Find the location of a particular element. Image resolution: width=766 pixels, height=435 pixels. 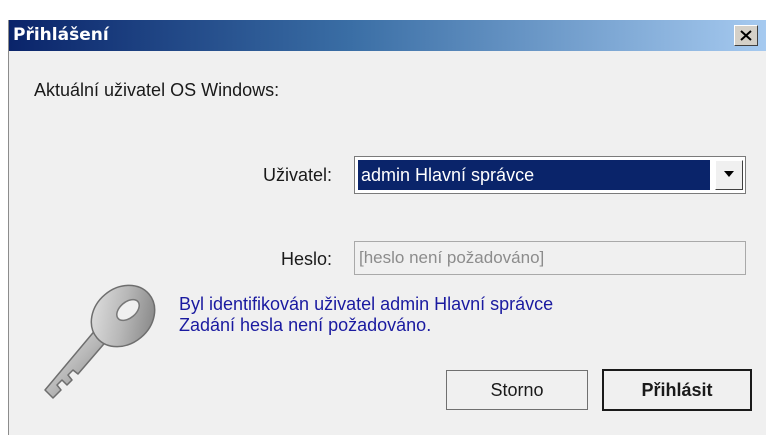

close-icon is located at coordinates (746, 35).